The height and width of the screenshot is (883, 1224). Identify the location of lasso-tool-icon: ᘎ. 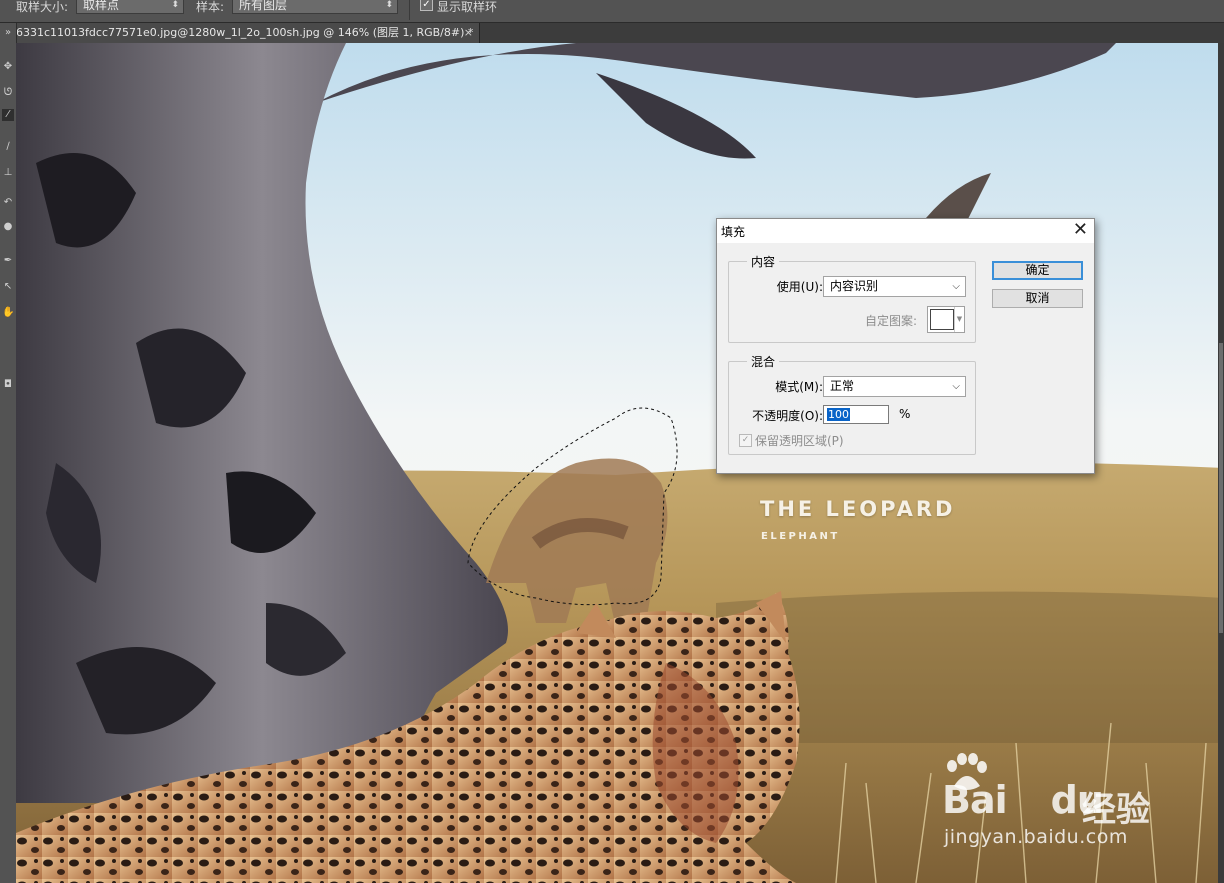
(8, 93).